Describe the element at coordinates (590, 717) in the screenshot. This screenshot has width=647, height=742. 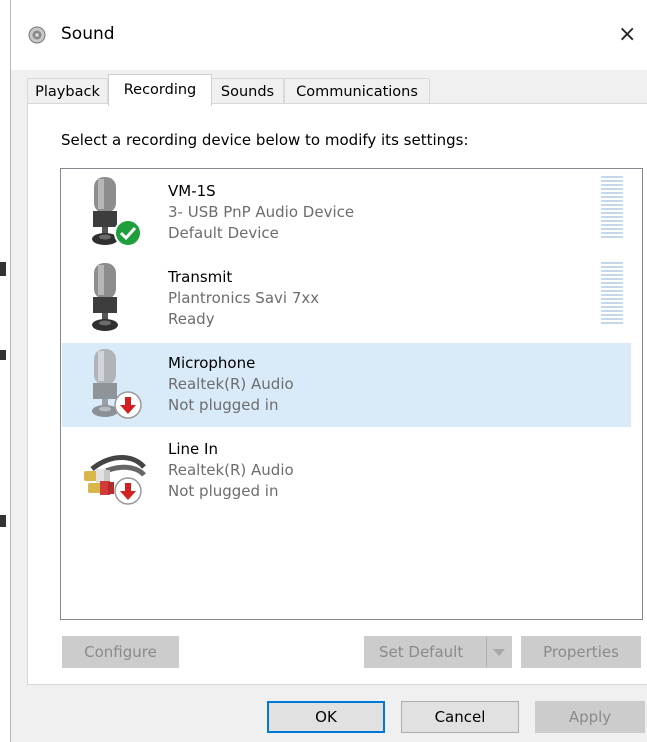
I see `apply-button: Apply` at that location.